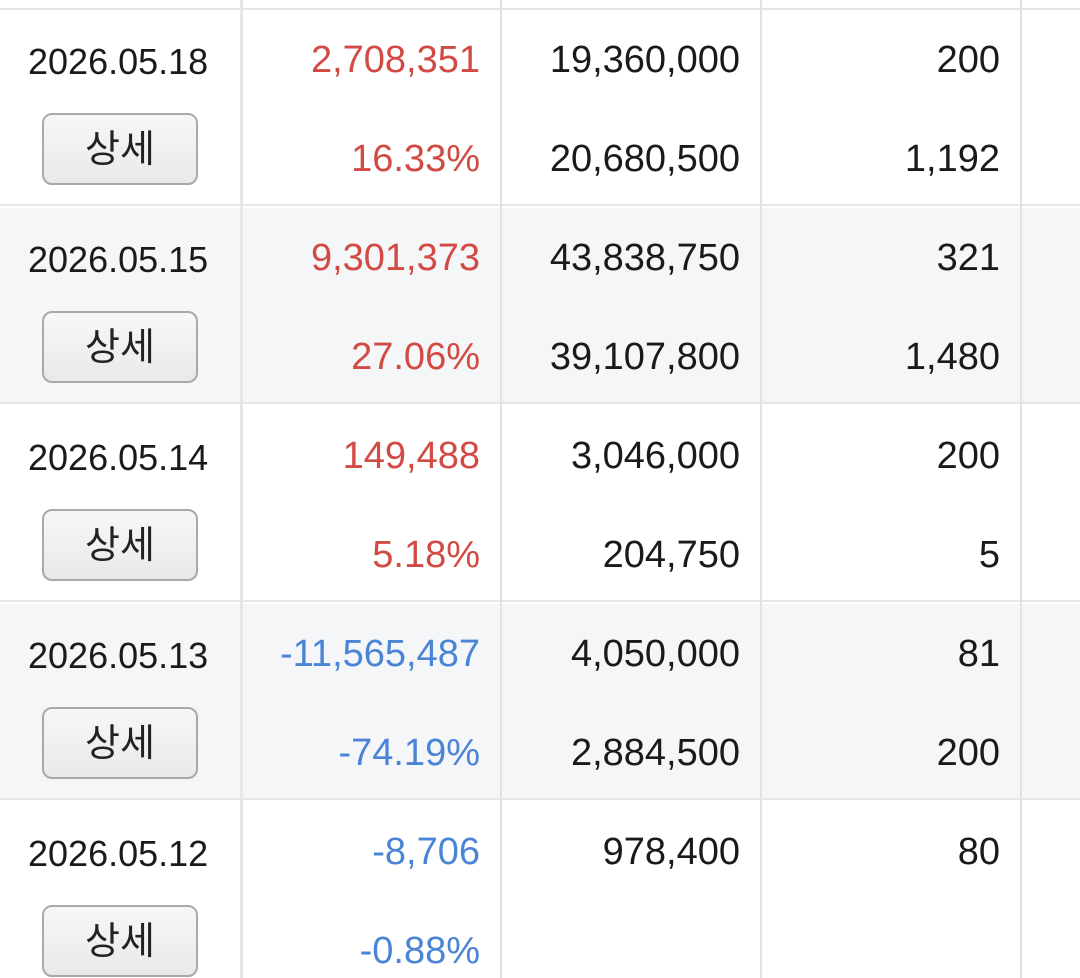 The width and height of the screenshot is (1080, 978). I want to click on amount-bottom: 39,107,800, so click(644, 357).